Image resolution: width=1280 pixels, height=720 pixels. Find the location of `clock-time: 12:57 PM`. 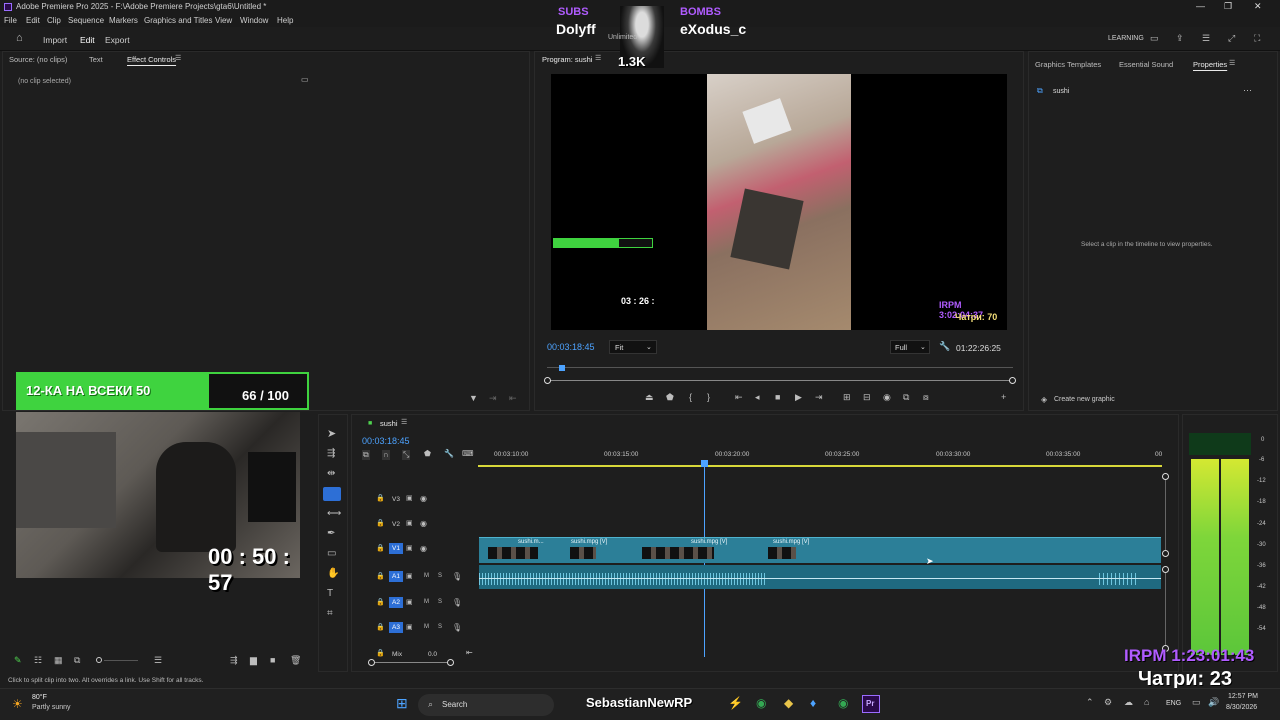

clock-time: 12:57 PM is located at coordinates (1243, 696).